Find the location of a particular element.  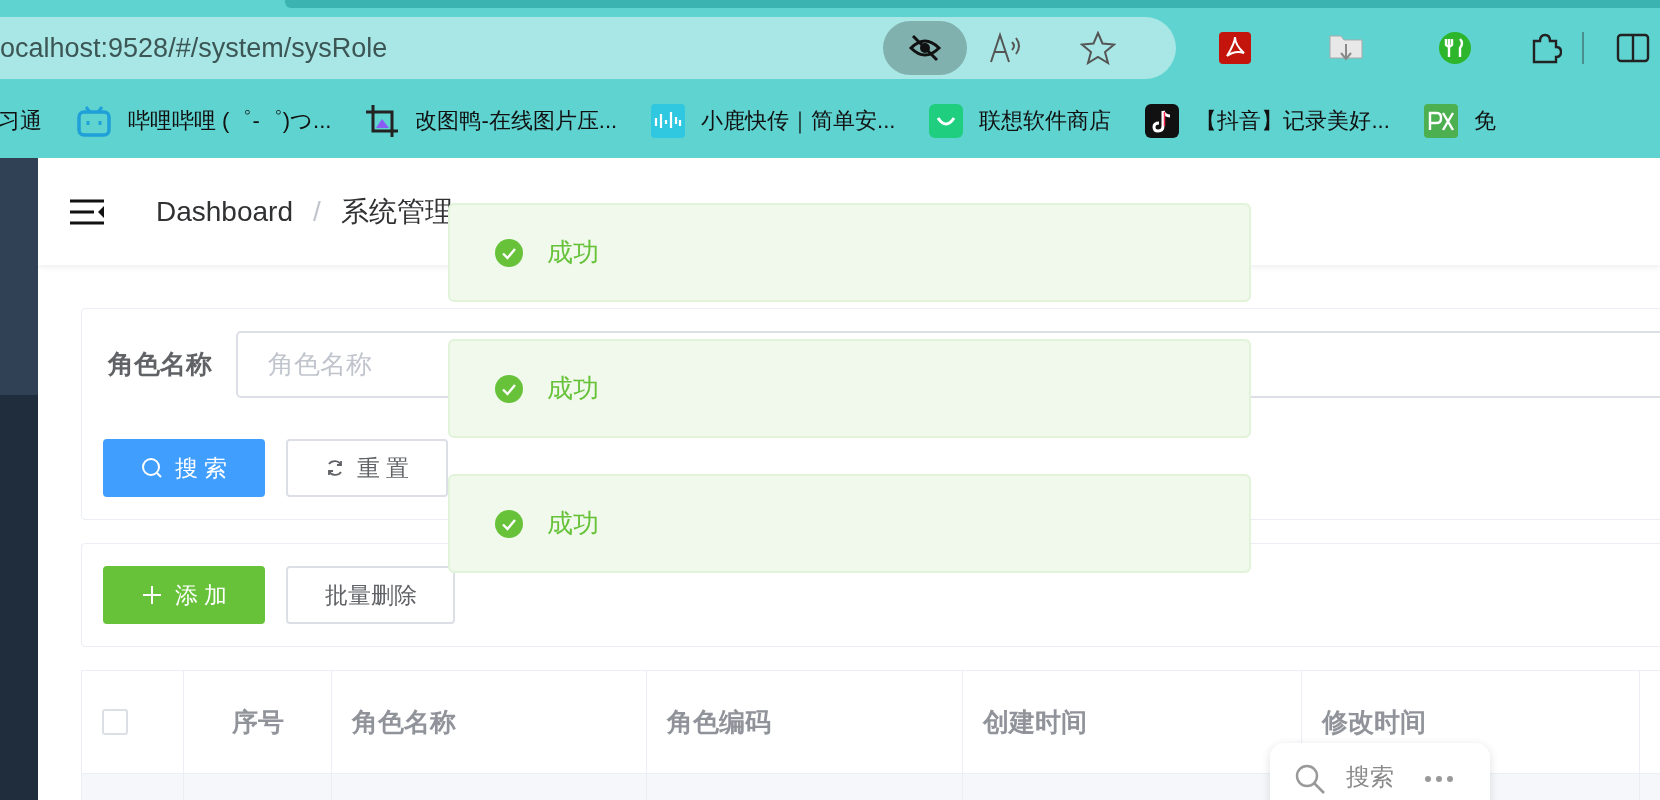

tv-icon is located at coordinates (94, 121).